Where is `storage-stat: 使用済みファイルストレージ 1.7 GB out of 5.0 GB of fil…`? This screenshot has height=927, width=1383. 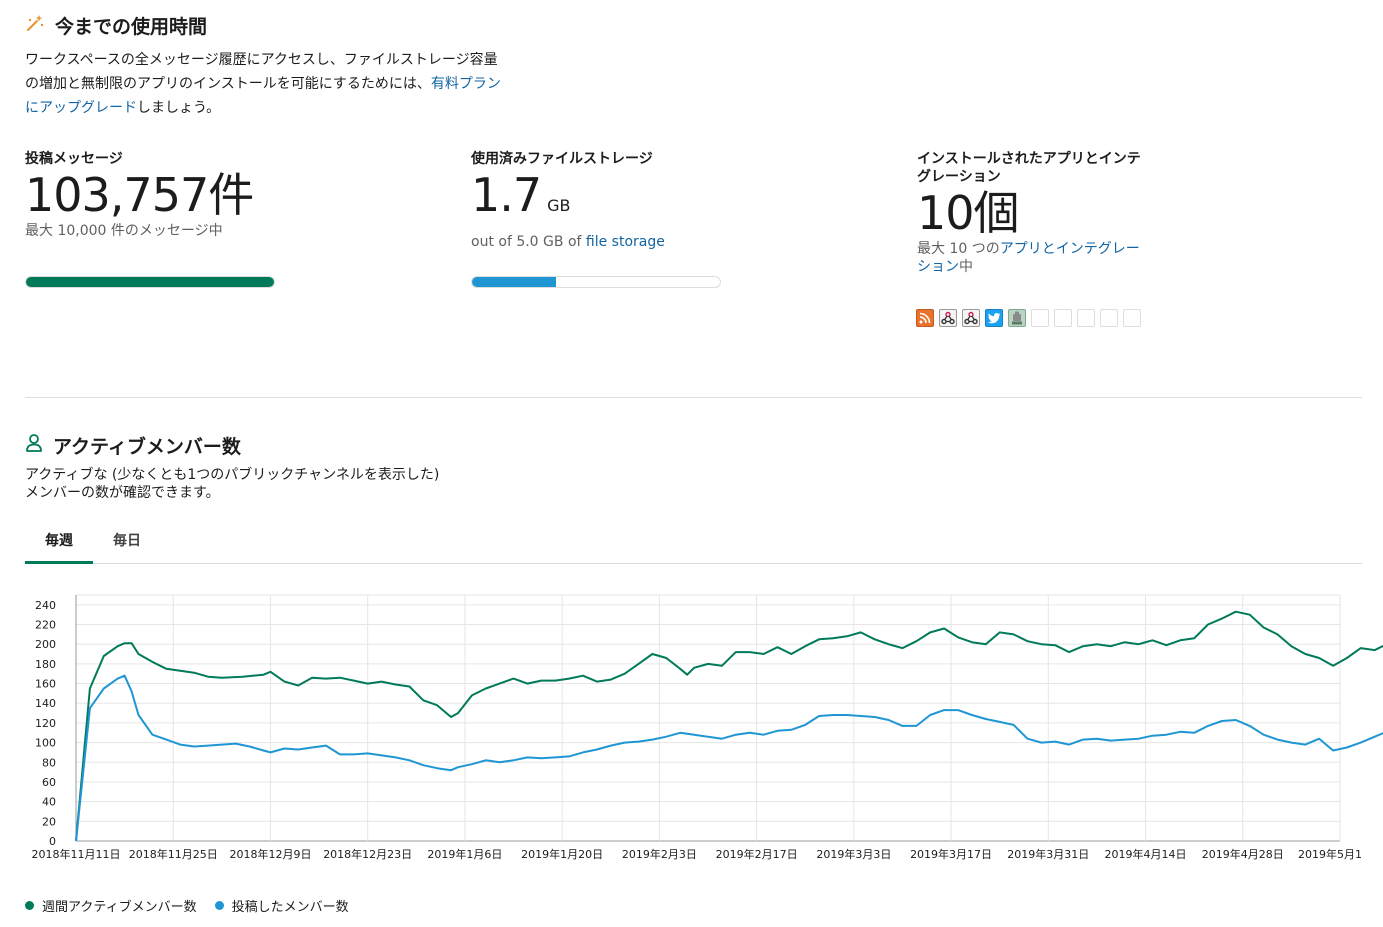 storage-stat: 使用済みファイルストレージ 1.7 GB out of 5.0 GB of fil… is located at coordinates (568, 200).